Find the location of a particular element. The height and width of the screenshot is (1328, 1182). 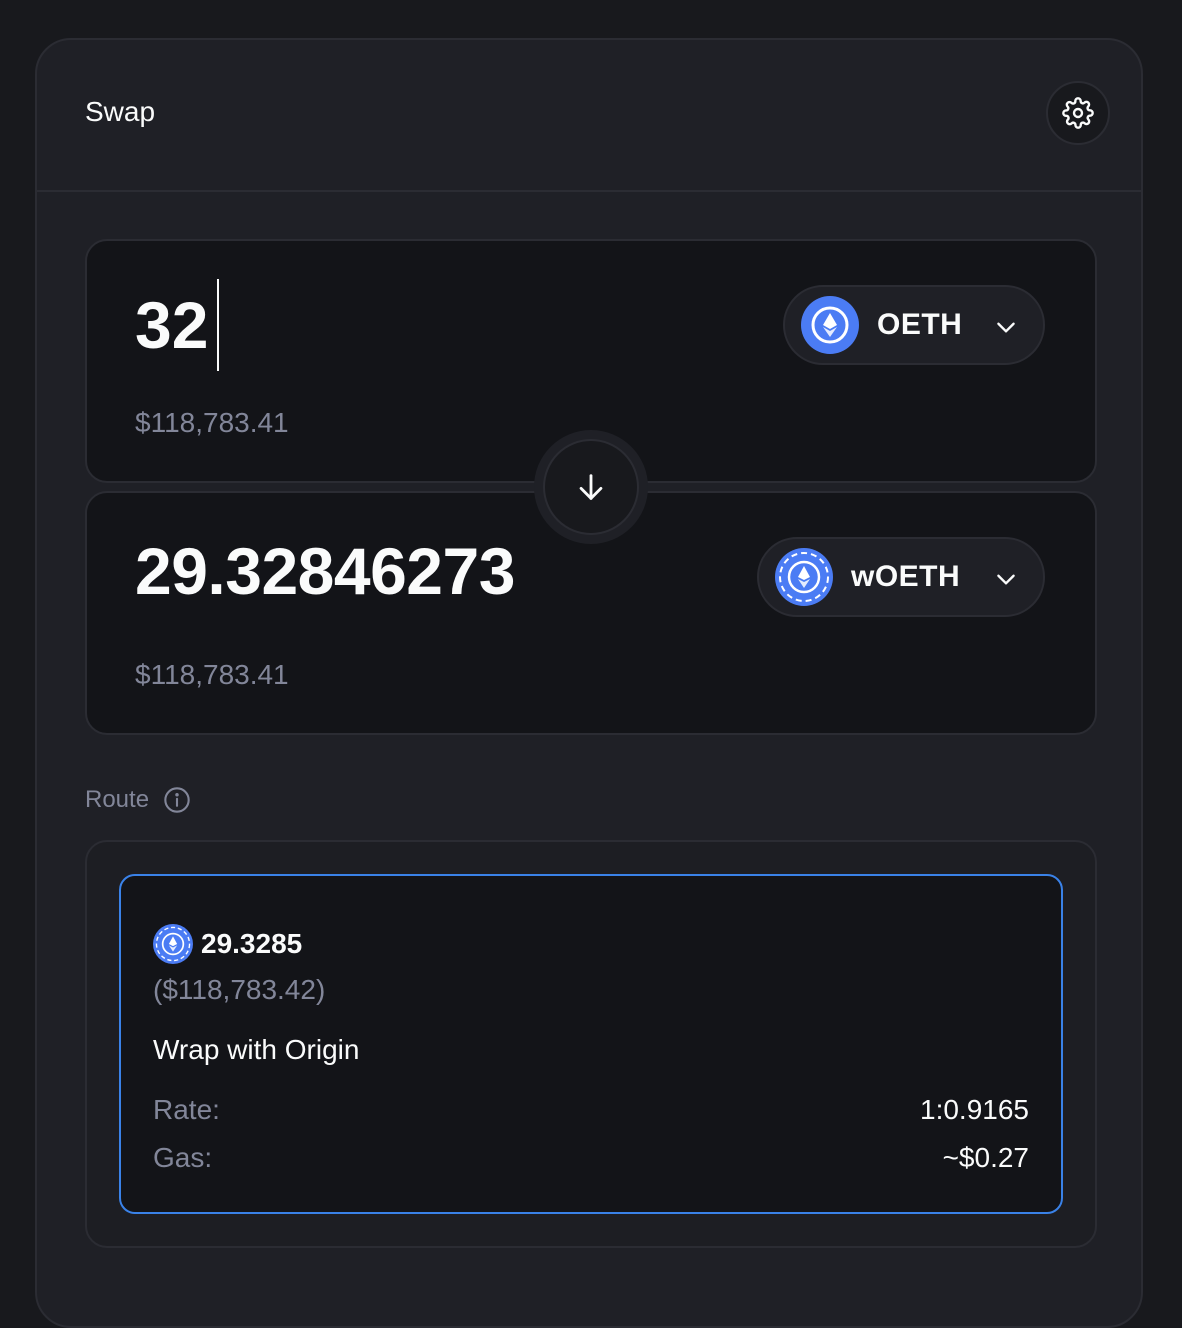

sell-amount-input is located at coordinates (415, 325).